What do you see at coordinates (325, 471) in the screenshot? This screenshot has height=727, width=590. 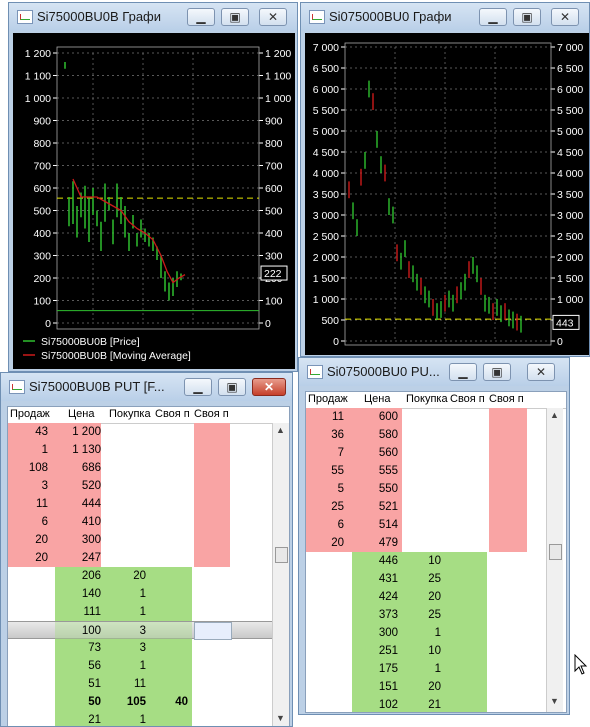 I see `table-cell: 55` at bounding box center [325, 471].